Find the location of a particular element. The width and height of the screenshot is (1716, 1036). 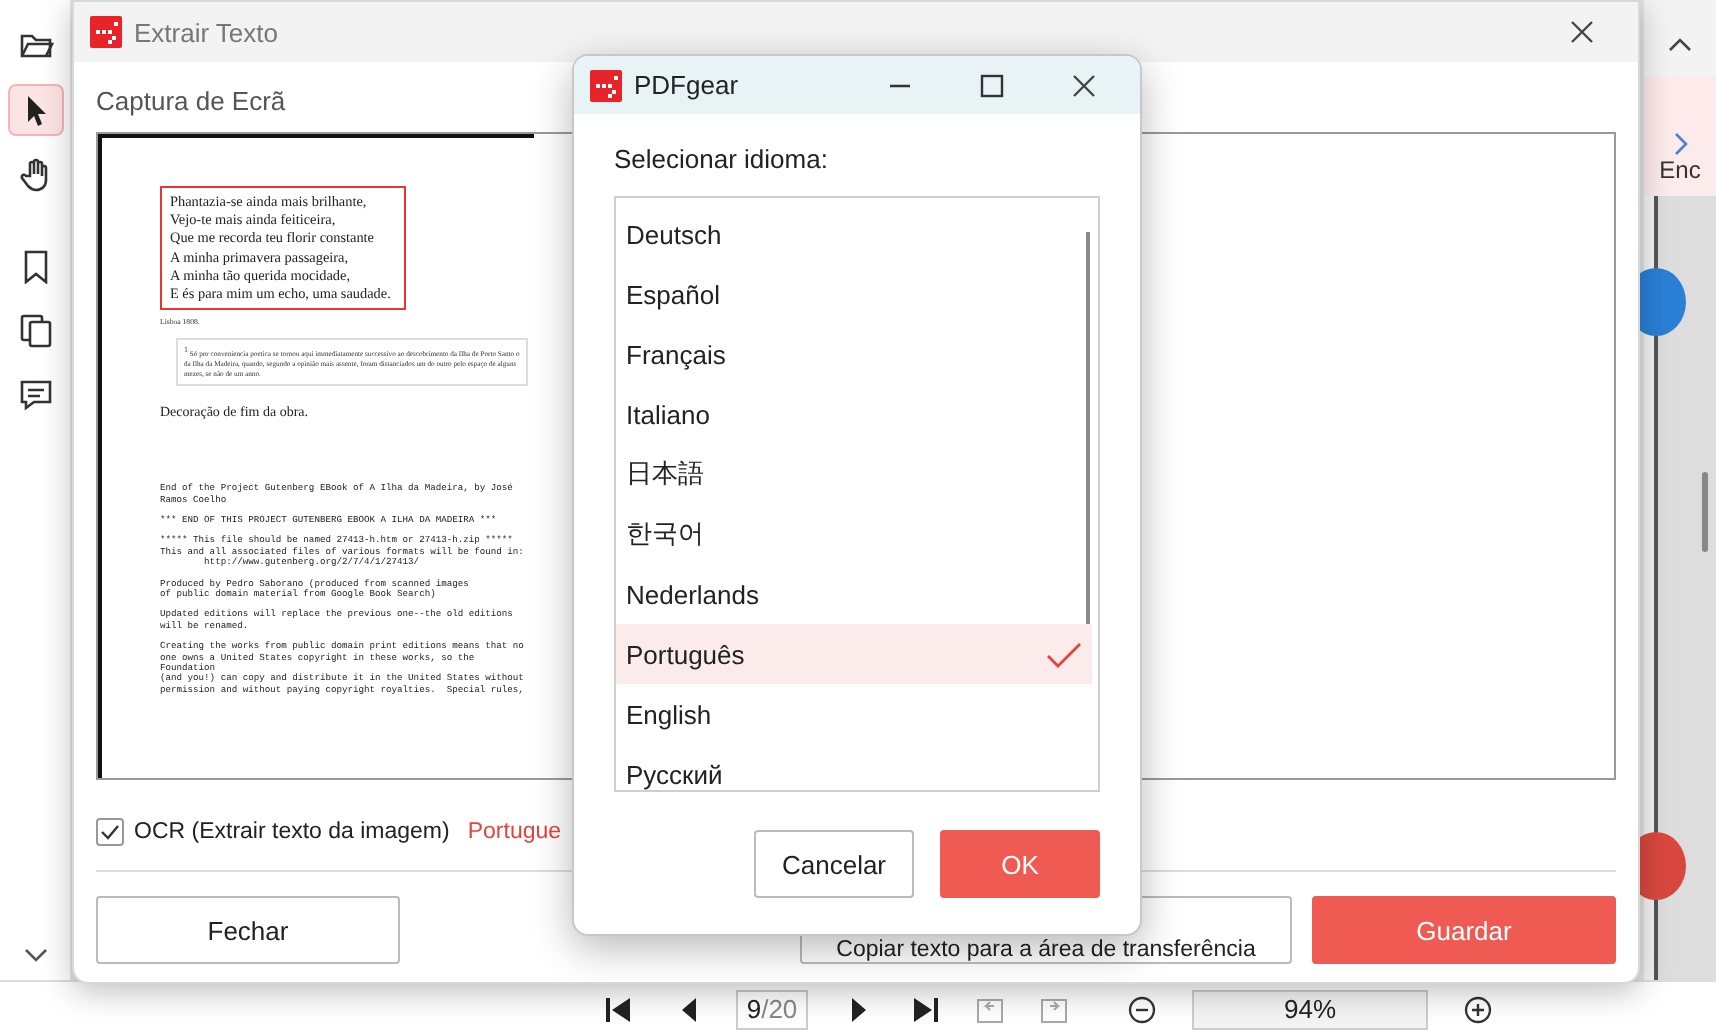

zoom-in-icon is located at coordinates (1478, 1009).